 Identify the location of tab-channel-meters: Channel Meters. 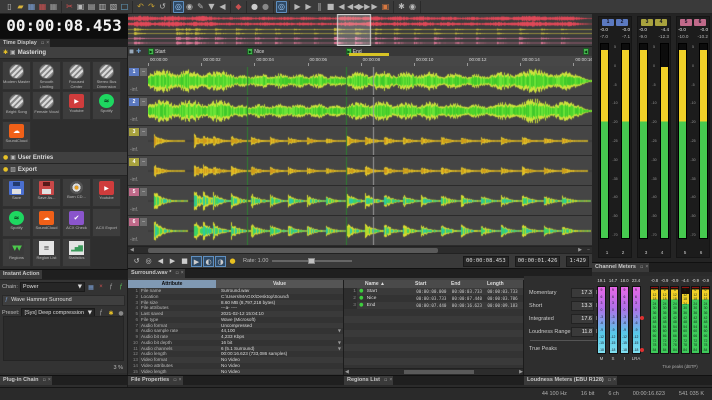
(615, 267).